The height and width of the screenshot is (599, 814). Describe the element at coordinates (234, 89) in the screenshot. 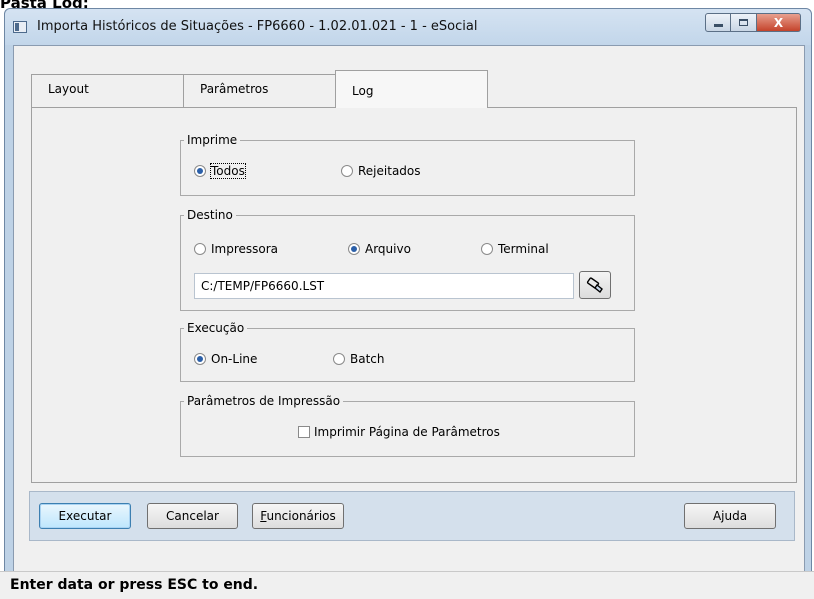

I see `tab-parametros-label: Parâmetros` at that location.